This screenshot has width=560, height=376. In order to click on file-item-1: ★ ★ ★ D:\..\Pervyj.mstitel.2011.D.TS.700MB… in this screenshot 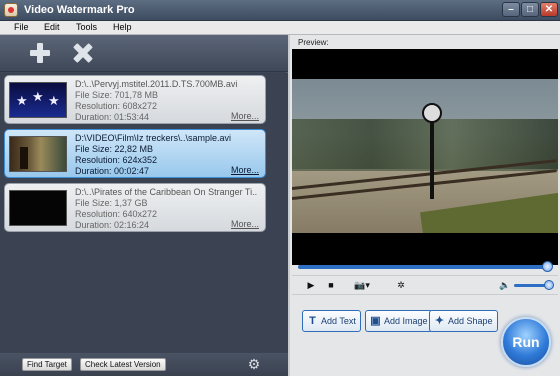, I will do `click(135, 99)`.